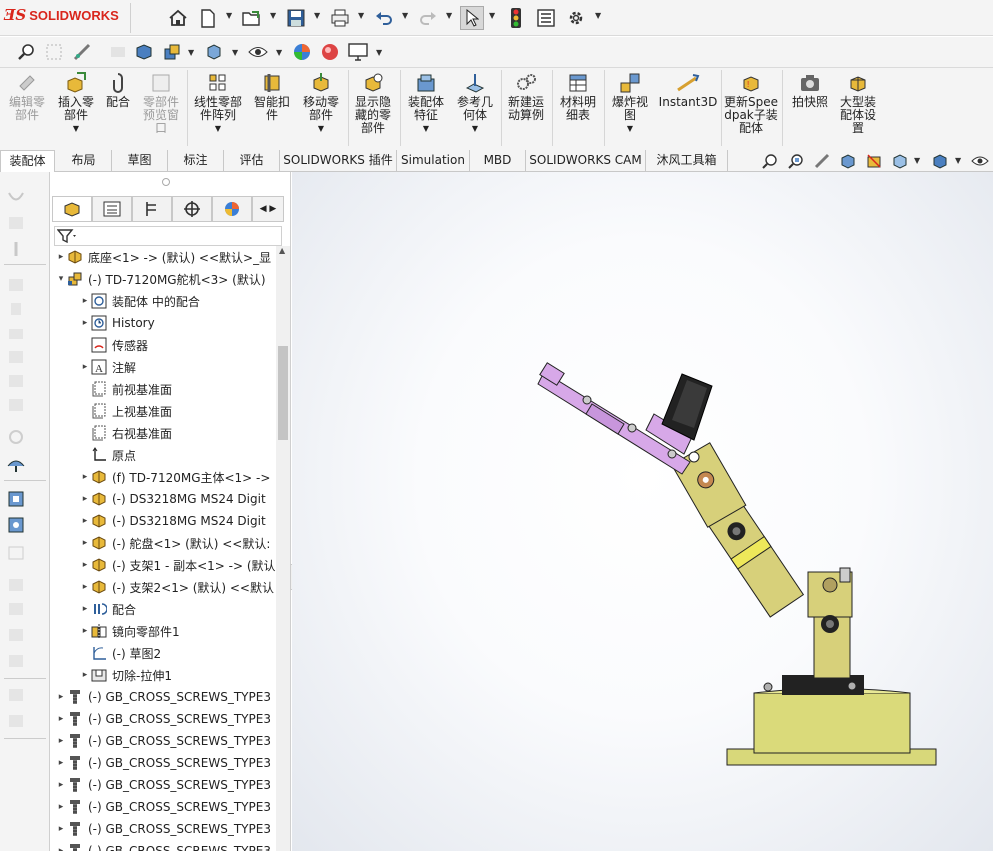 The image size is (993, 854). What do you see at coordinates (72, 209) in the screenshot?
I see `feature-manager-tab-icon` at bounding box center [72, 209].